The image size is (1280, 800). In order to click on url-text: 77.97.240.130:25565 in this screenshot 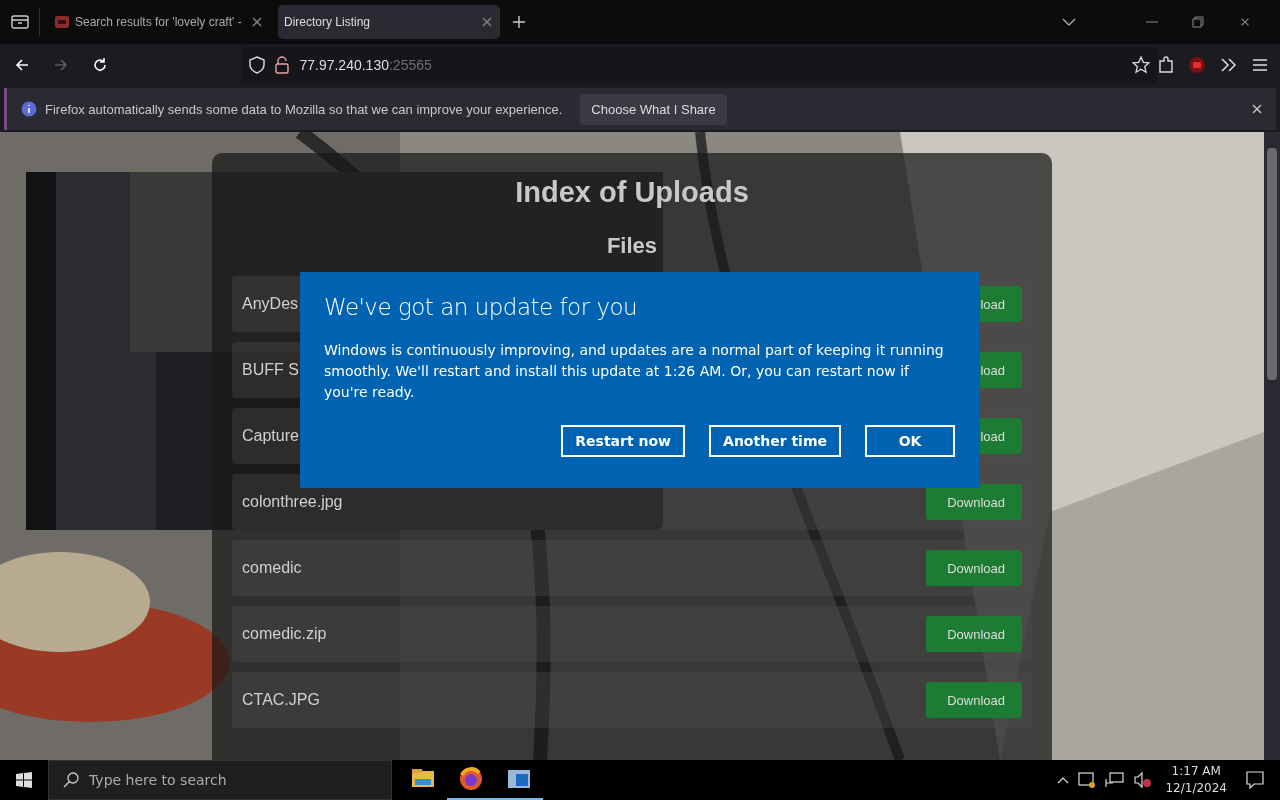, I will do `click(365, 65)`.